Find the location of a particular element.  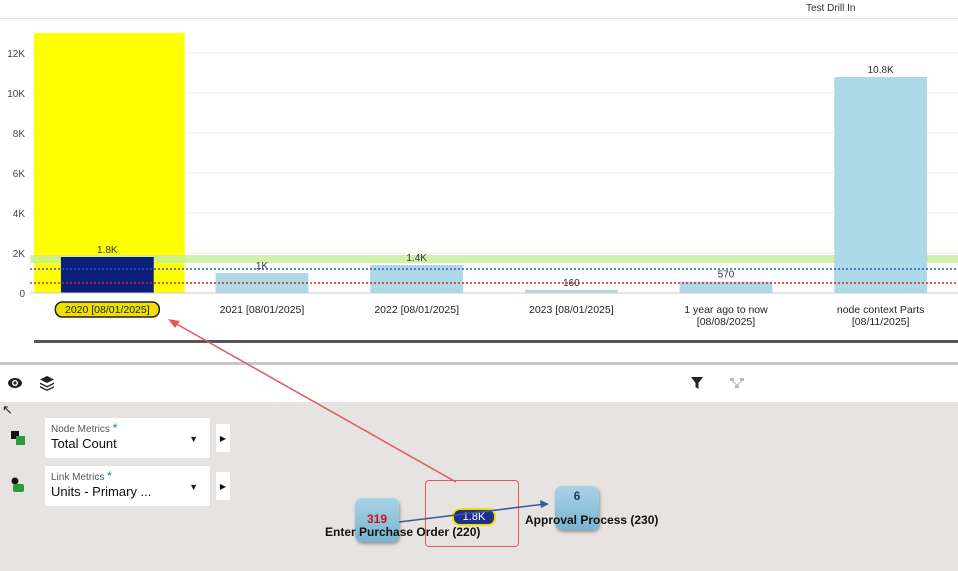

link-metrics-expand-button: ▶ is located at coordinates (223, 486).